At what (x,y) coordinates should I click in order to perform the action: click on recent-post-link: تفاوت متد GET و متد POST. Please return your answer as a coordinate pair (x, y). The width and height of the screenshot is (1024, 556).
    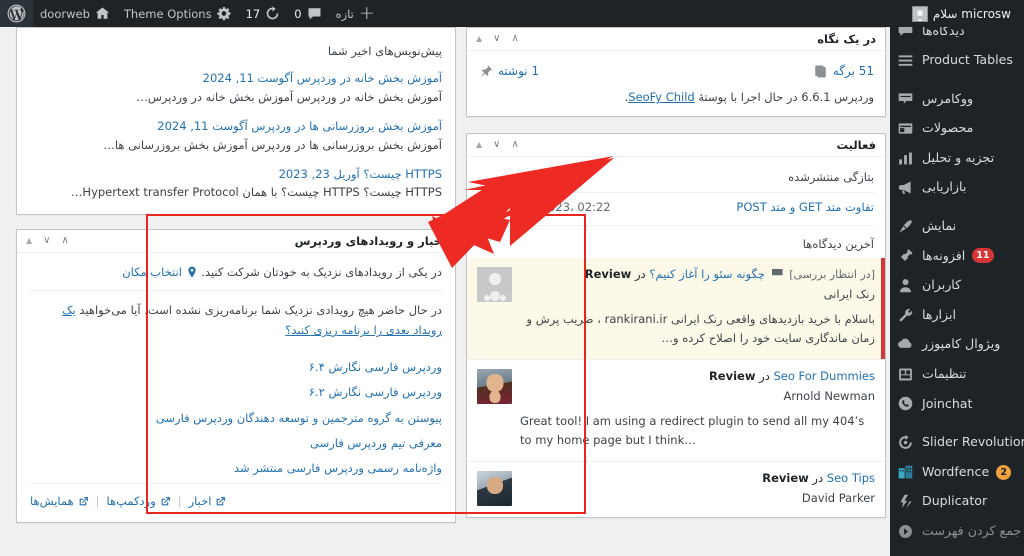
    Looking at the image, I should click on (805, 207).